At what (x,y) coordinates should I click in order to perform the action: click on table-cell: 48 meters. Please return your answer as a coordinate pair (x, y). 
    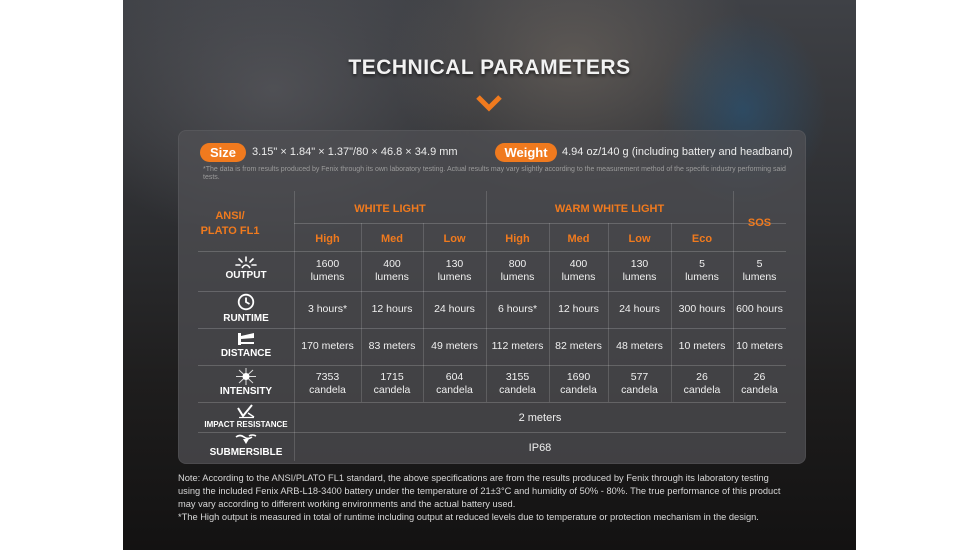
    Looking at the image, I should click on (639, 346).